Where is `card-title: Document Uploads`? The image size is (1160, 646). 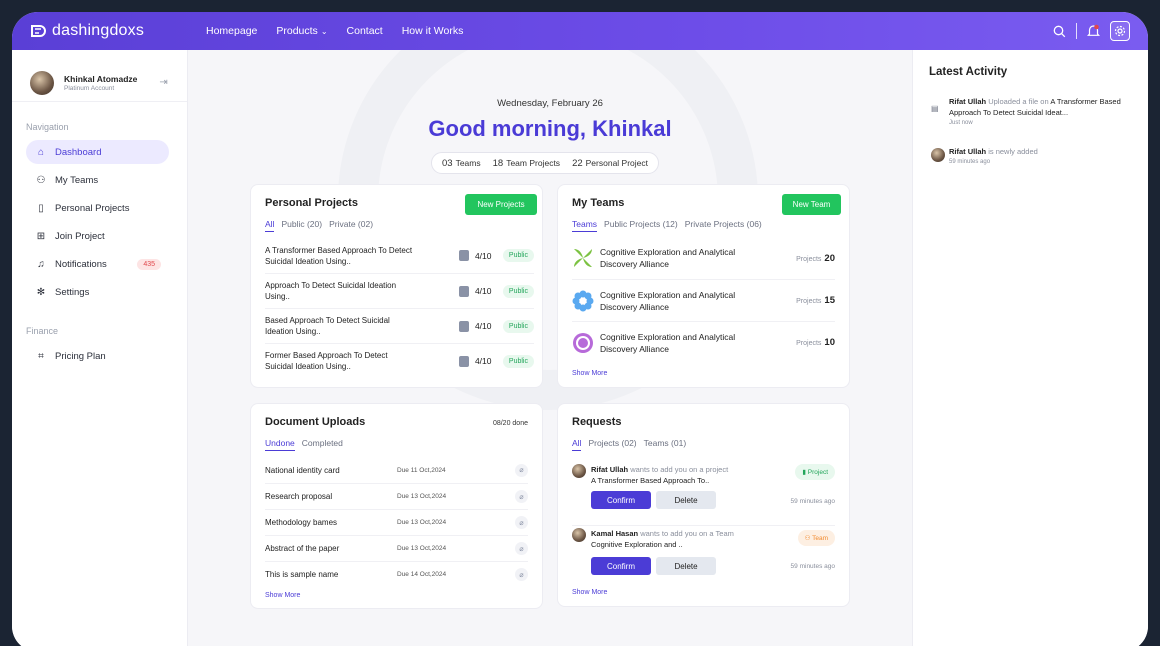 card-title: Document Uploads is located at coordinates (315, 422).